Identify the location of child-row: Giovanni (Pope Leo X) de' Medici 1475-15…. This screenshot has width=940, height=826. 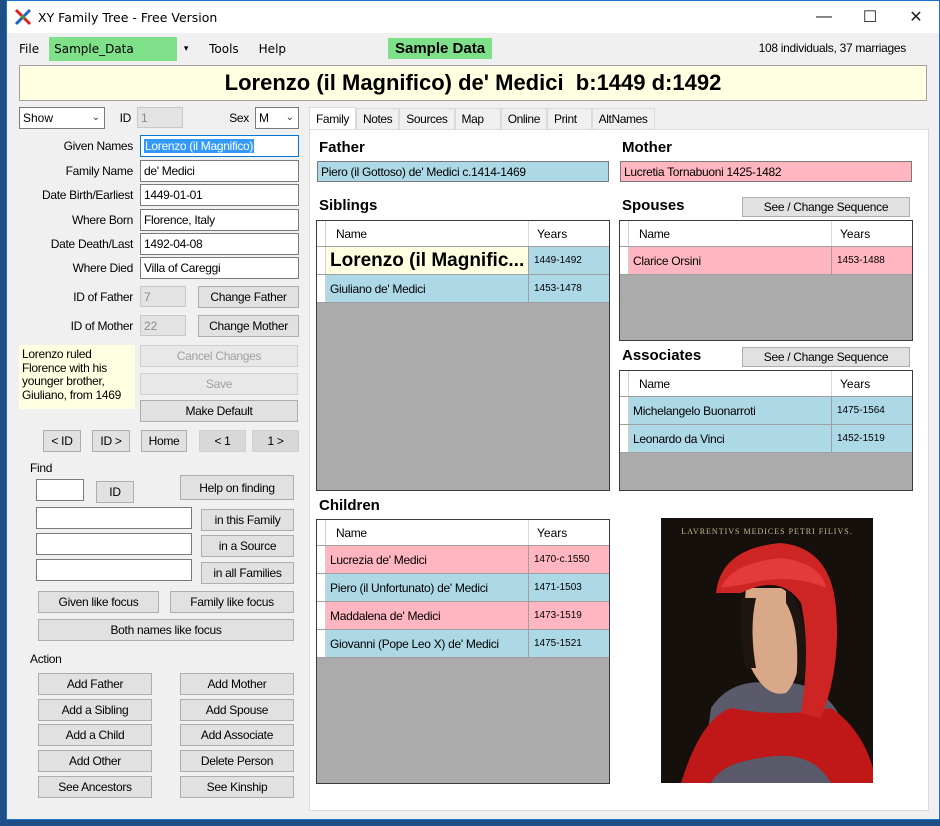
(463, 644).